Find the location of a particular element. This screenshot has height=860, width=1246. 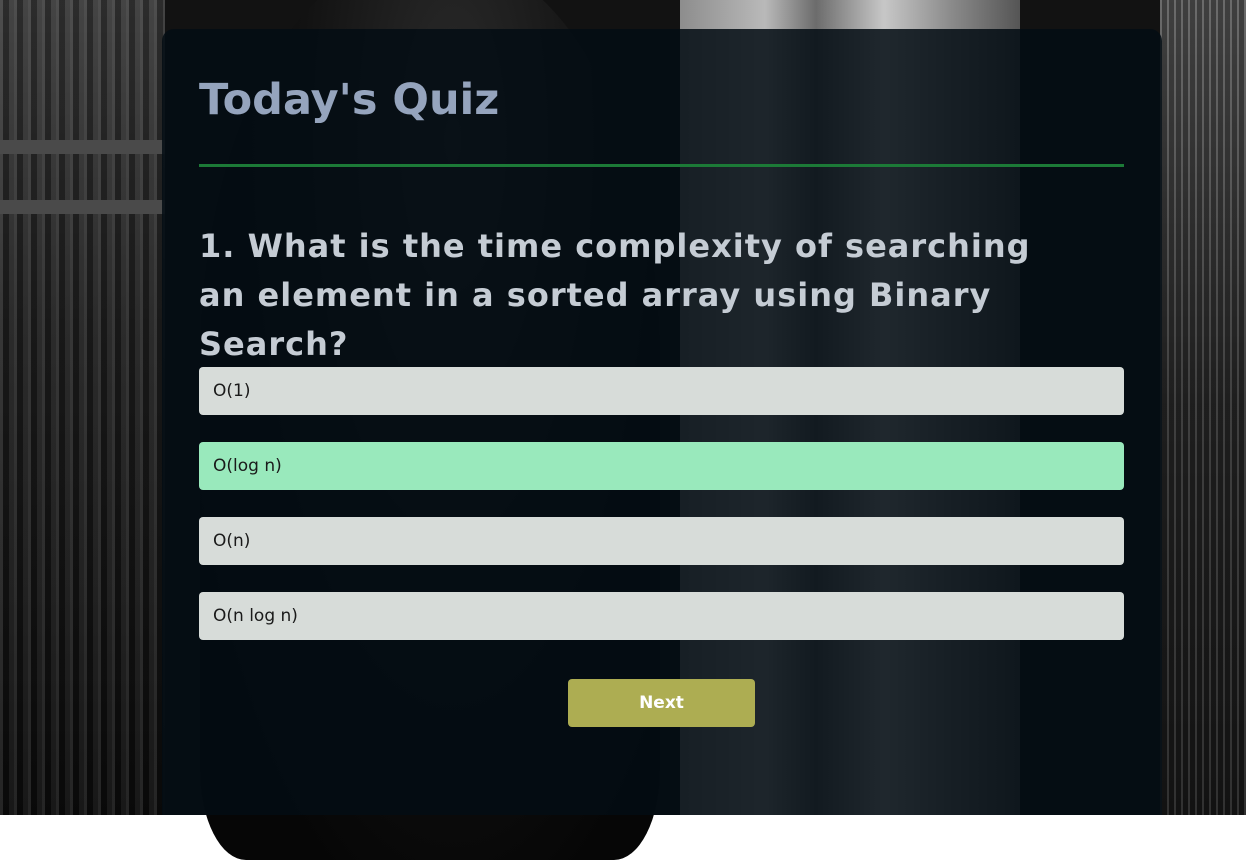

answer-option: O(n) is located at coordinates (661, 541).